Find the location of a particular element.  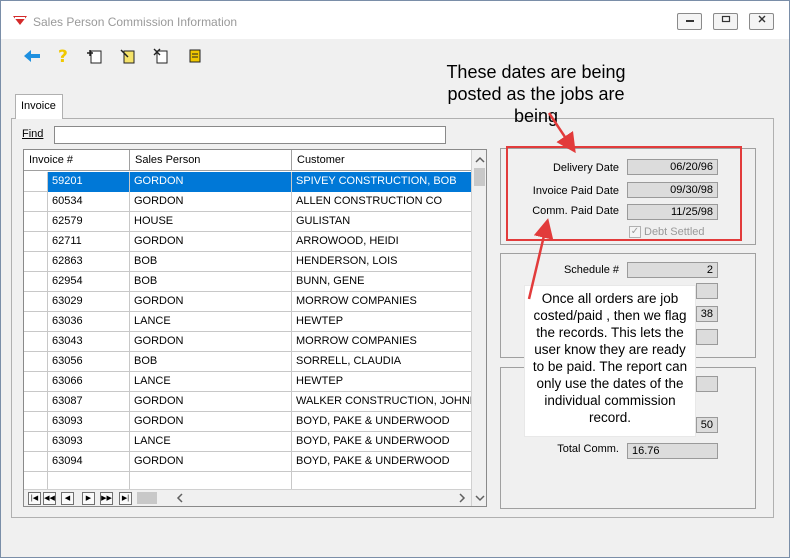

table-row: 63087 GORDON WALKER CONSTRUCTION, JOHNNY is located at coordinates (247, 402).